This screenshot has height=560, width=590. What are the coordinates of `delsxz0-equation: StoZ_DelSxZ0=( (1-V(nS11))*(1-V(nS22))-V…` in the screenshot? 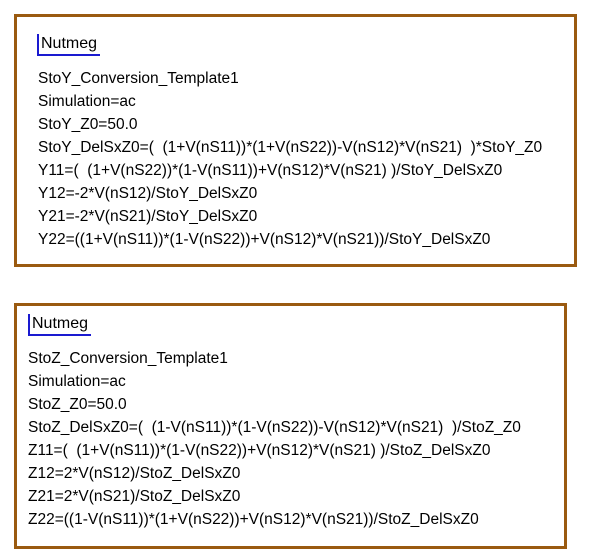 It's located at (274, 427).